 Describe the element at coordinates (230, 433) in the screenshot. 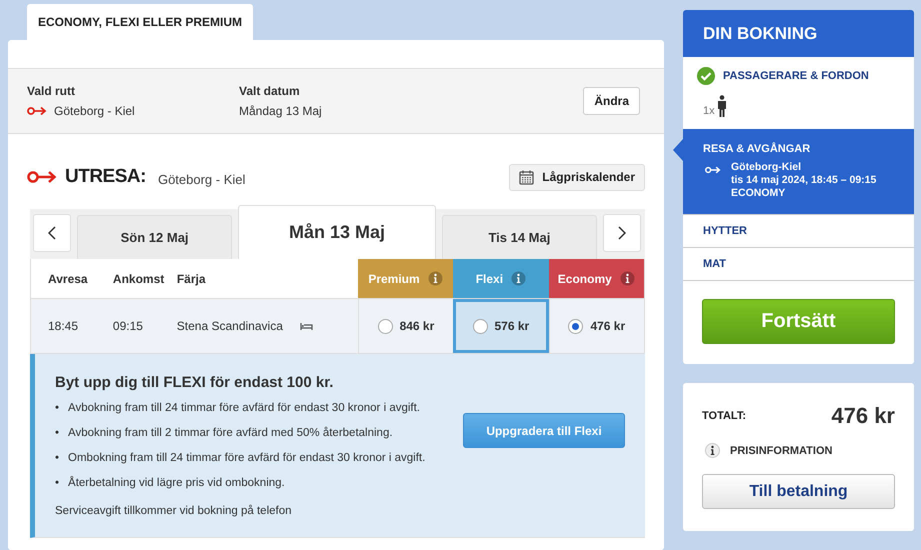

I see `benefit-item: Avbokning fram till 2 timmar före avfärd med 50% återbetalning.` at that location.